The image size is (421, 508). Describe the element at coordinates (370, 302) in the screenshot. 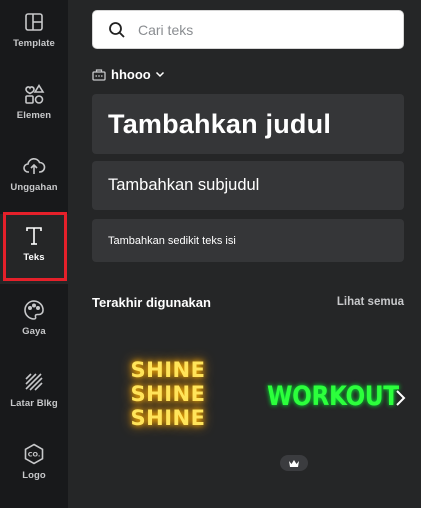

I see `see-all-link: Lihat semua` at that location.